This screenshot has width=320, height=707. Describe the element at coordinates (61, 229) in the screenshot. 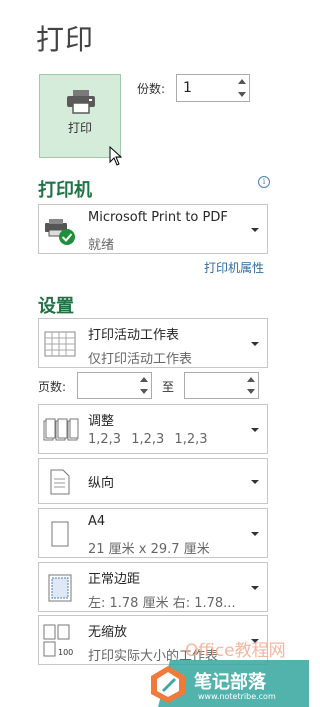

I see `printer-ready-icon` at that location.